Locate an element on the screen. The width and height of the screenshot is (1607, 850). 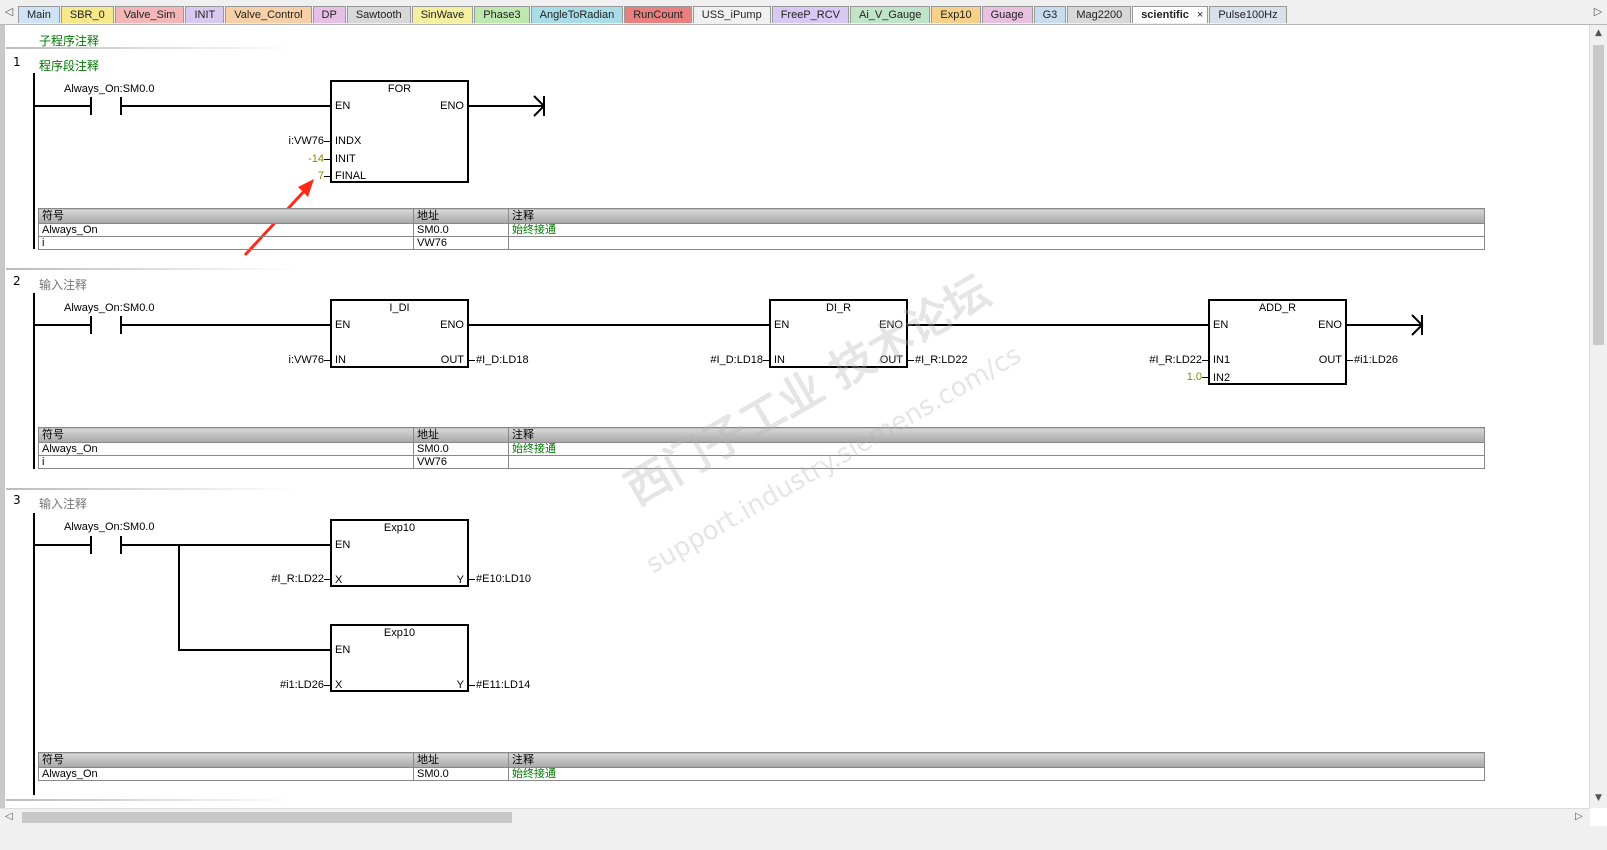
for-box: FOR EN ENO INDX INIT FINAL is located at coordinates (399, 131).